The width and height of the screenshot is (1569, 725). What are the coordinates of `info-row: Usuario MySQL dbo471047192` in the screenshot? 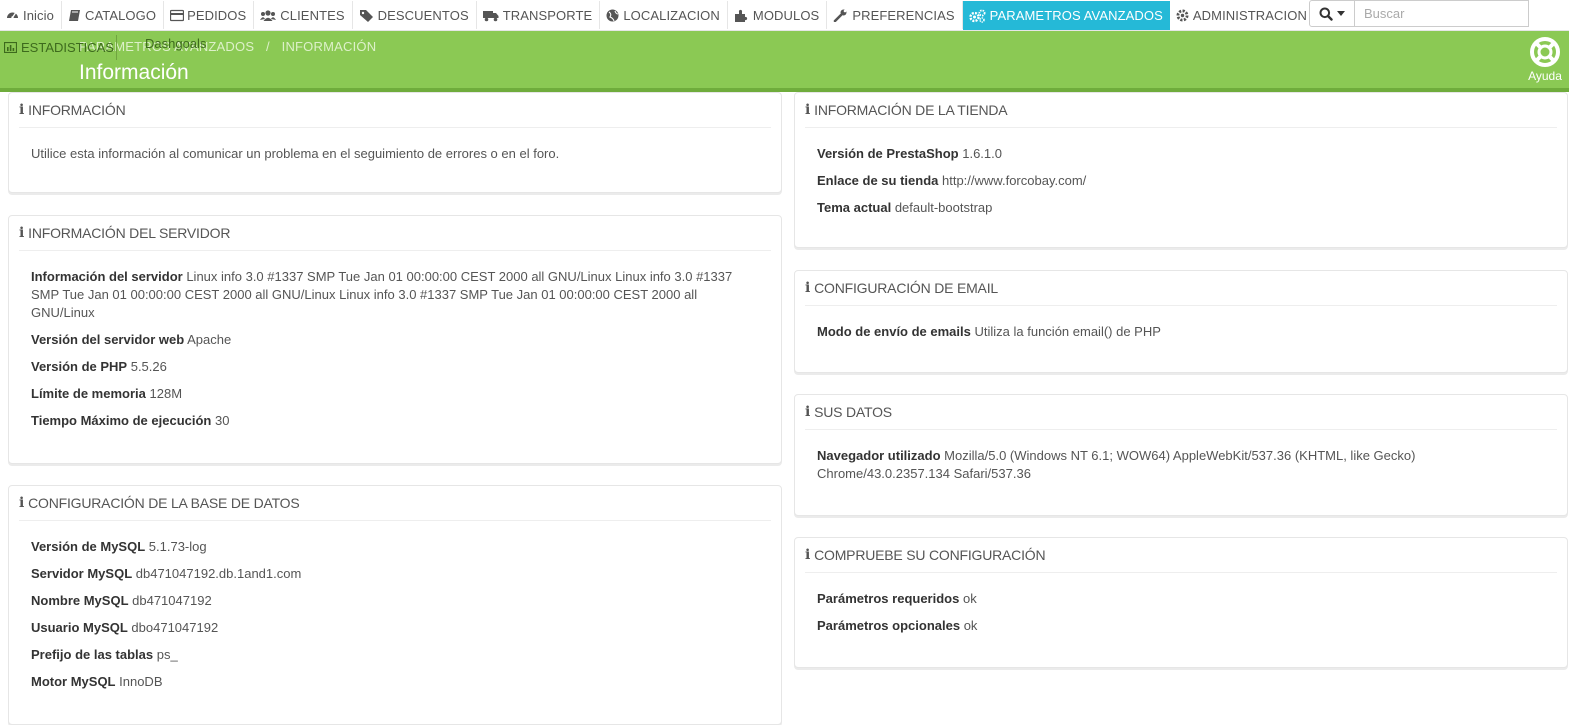 It's located at (395, 628).